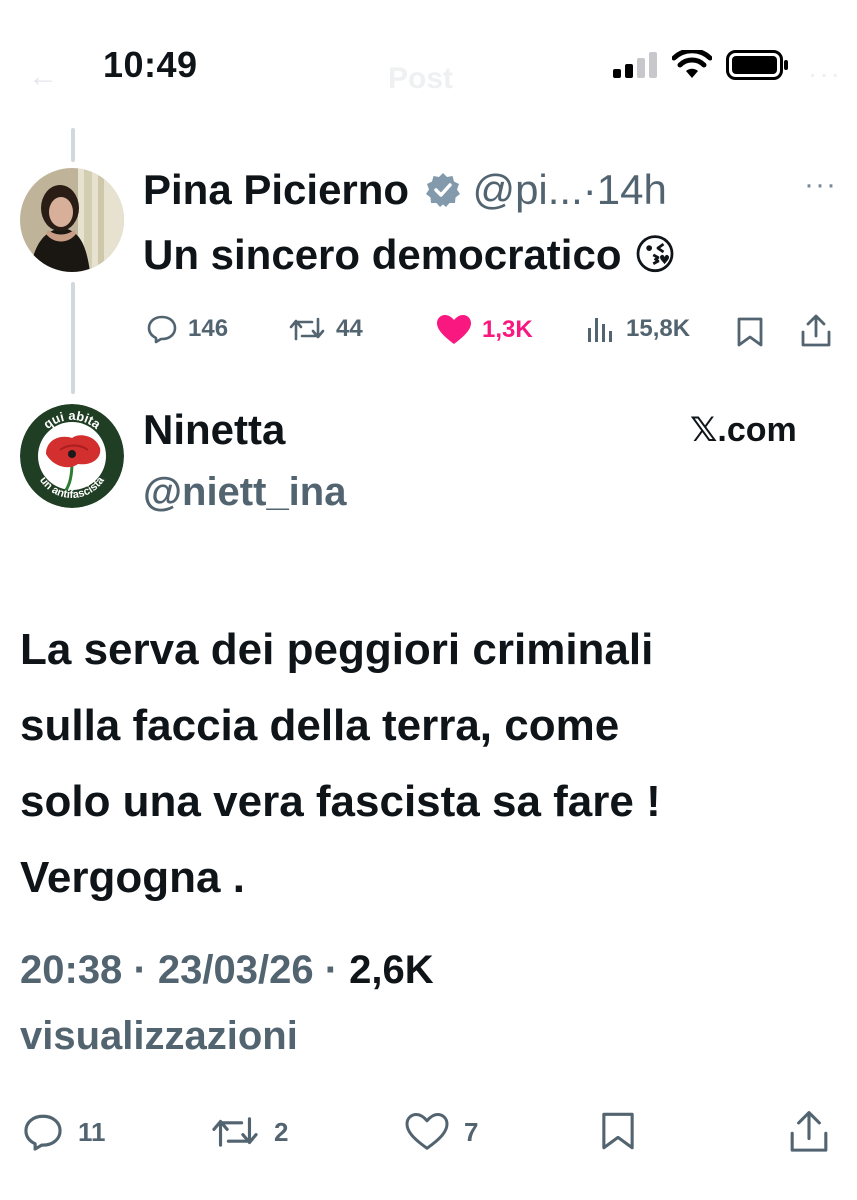 Image resolution: width=857 pixels, height=1200 pixels. Describe the element at coordinates (320, 725) in the screenshot. I see `tweet-text-line: sulla faccia della terra, come` at that location.